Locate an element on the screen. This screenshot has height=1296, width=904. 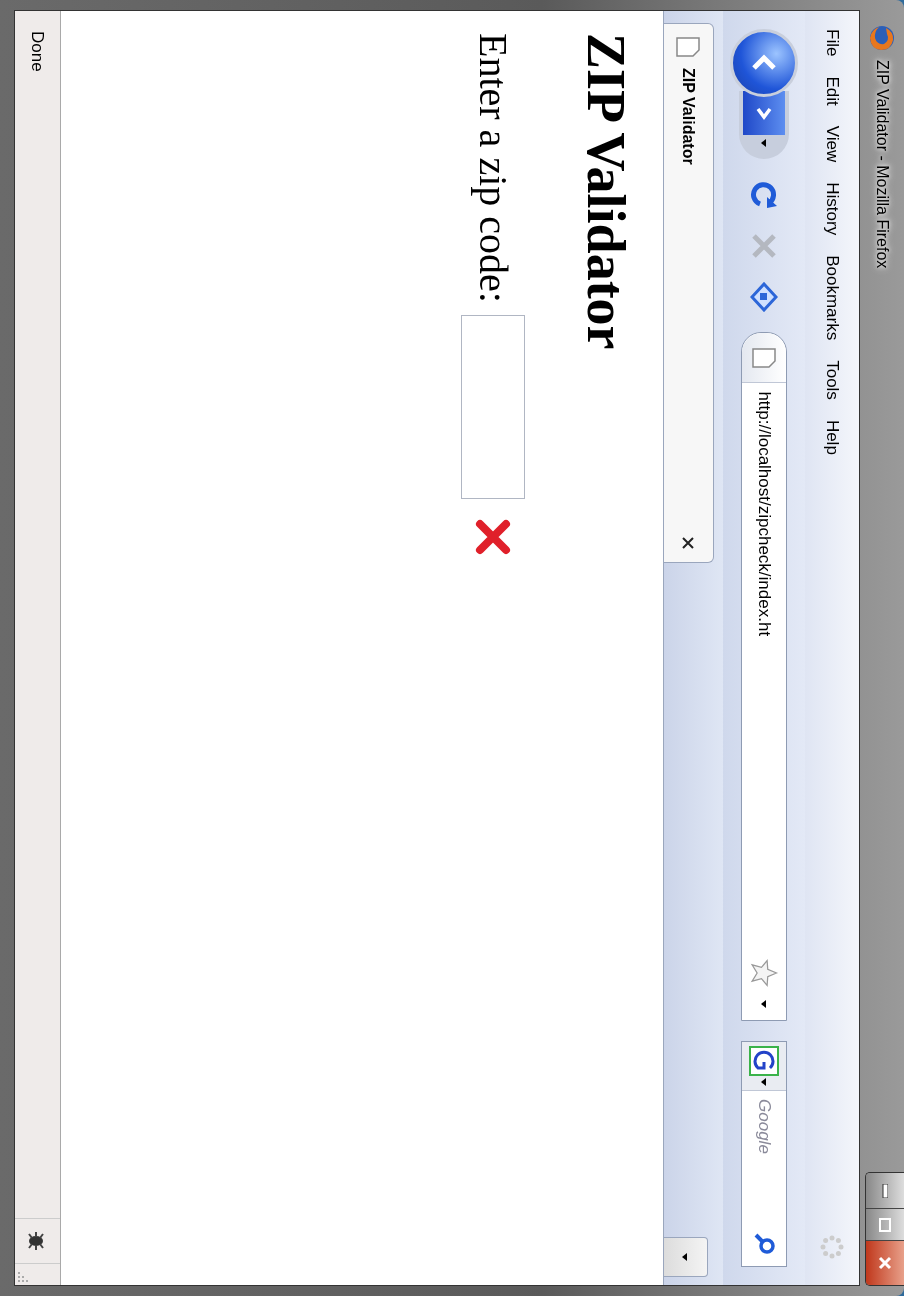
resize-grip-icon is located at coordinates (23, 1277).